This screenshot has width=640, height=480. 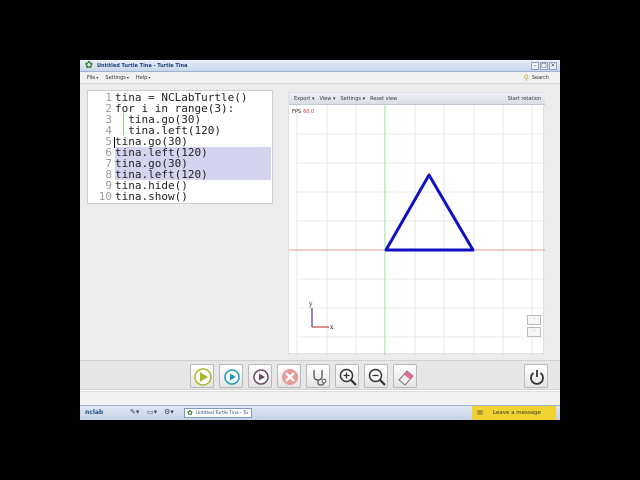 I want to click on zoom-in-button, so click(x=347, y=376).